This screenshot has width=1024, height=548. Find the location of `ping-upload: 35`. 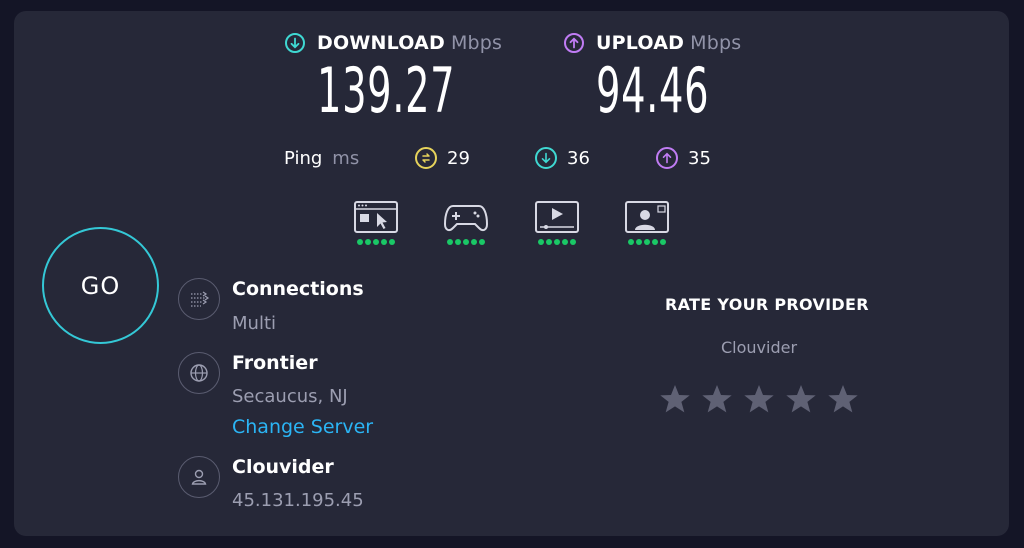

ping-upload: 35 is located at coordinates (683, 158).